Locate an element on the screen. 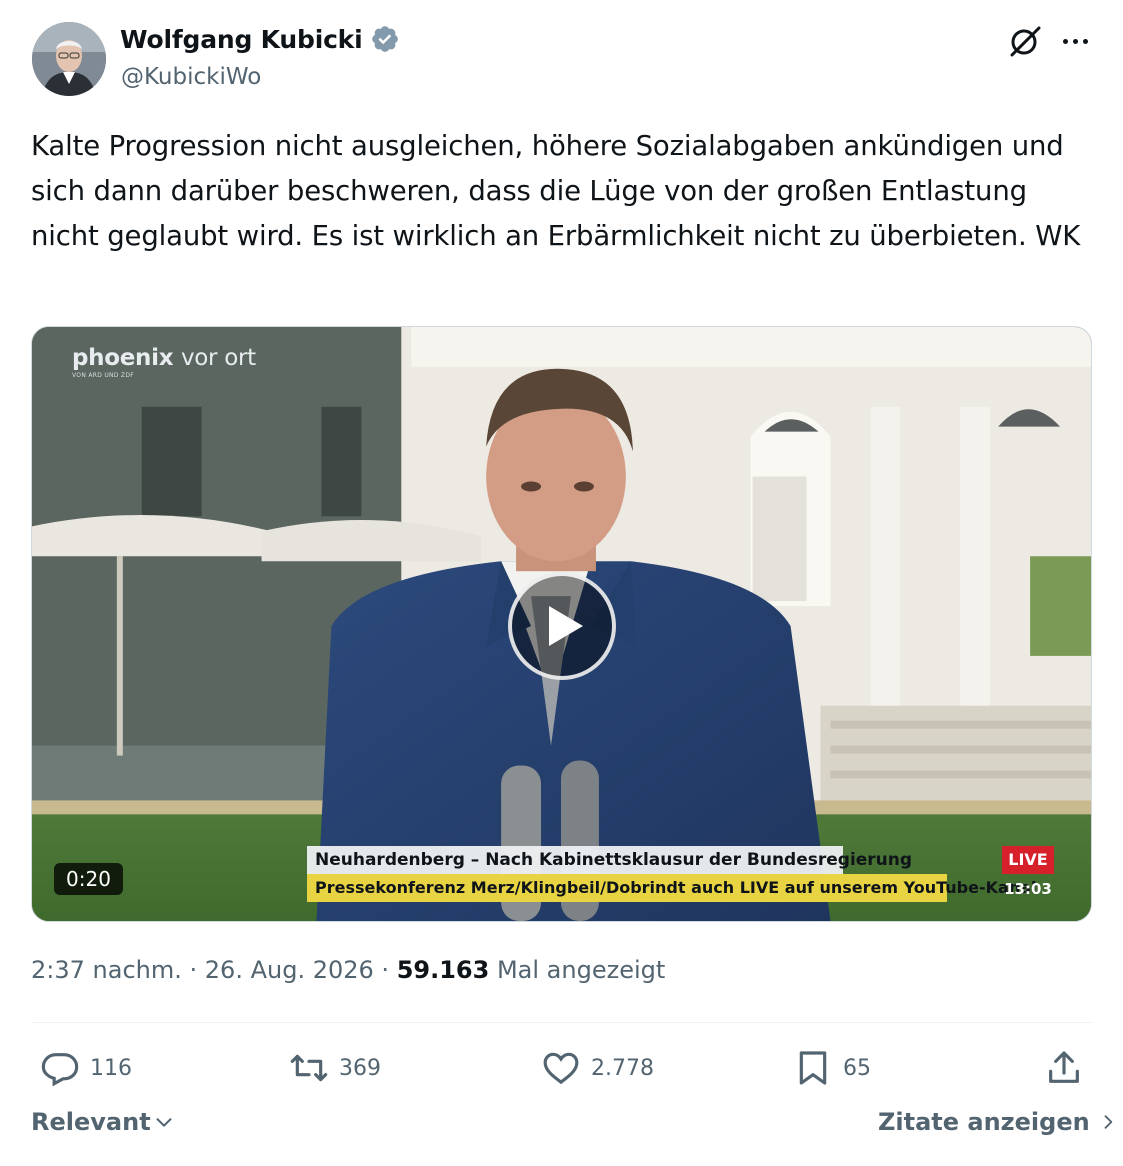  chevron-right-icon is located at coordinates (1108, 1122).